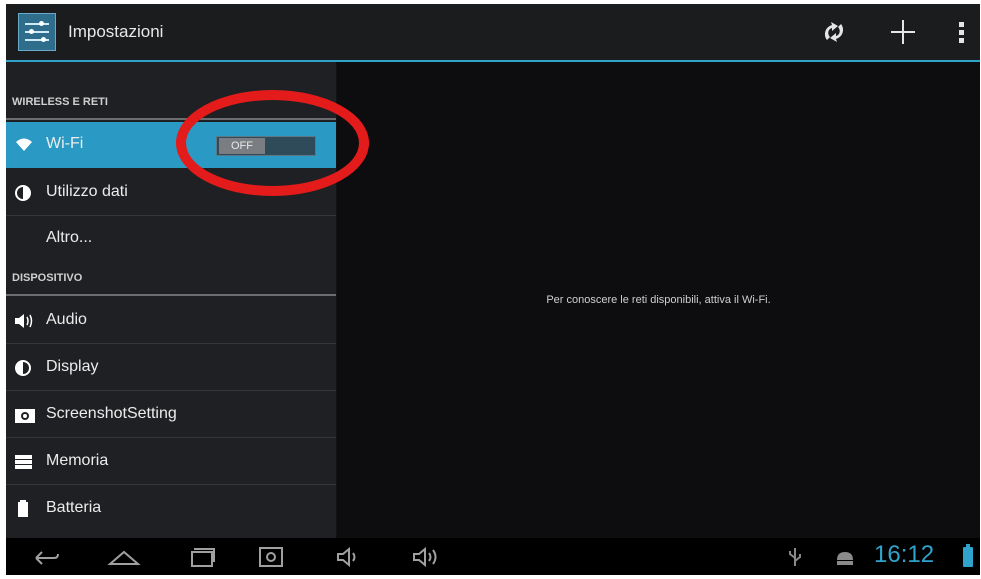 The image size is (981, 579). Describe the element at coordinates (961, 32) in the screenshot. I see `overflow-menu-icon` at that location.